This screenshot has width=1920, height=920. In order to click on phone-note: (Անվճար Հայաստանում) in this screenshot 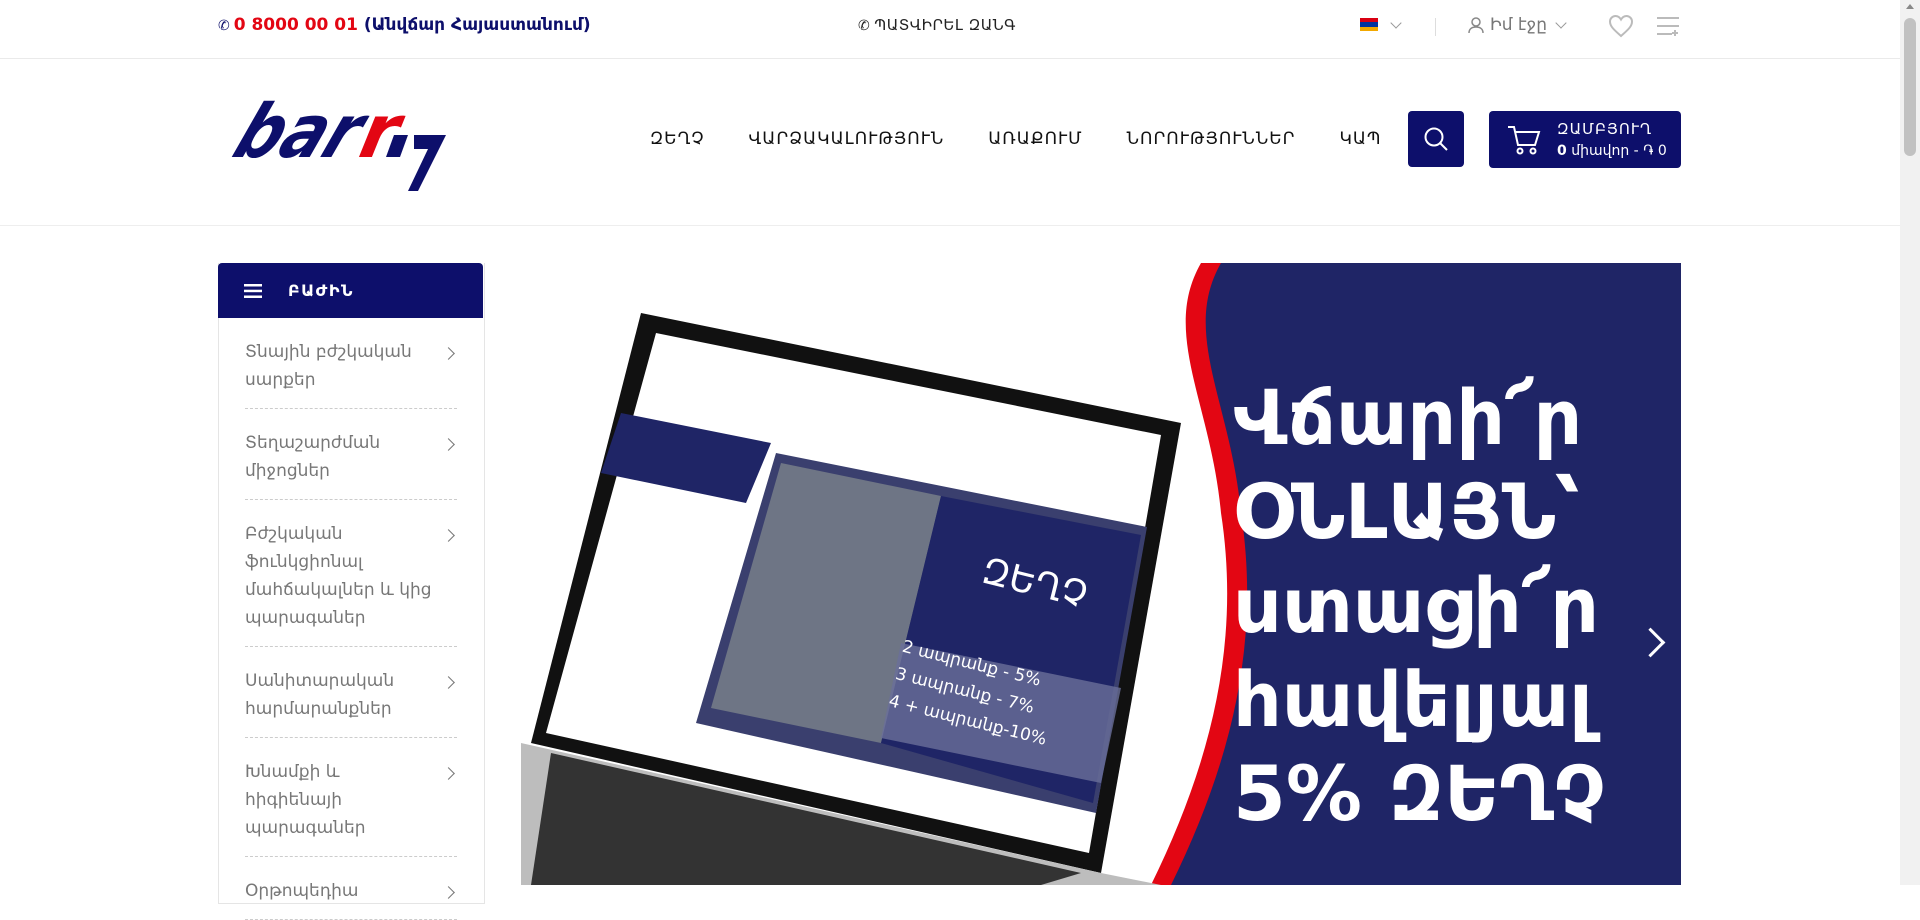, I will do `click(477, 25)`.